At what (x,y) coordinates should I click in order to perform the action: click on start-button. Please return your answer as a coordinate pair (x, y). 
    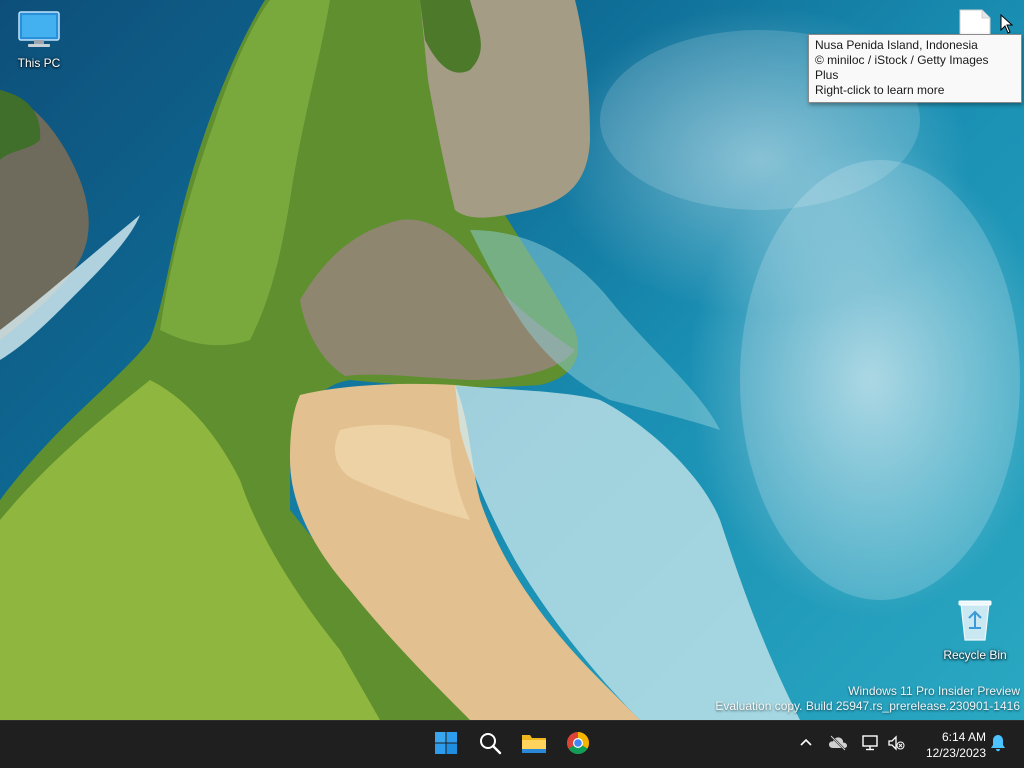
    Looking at the image, I should click on (446, 745).